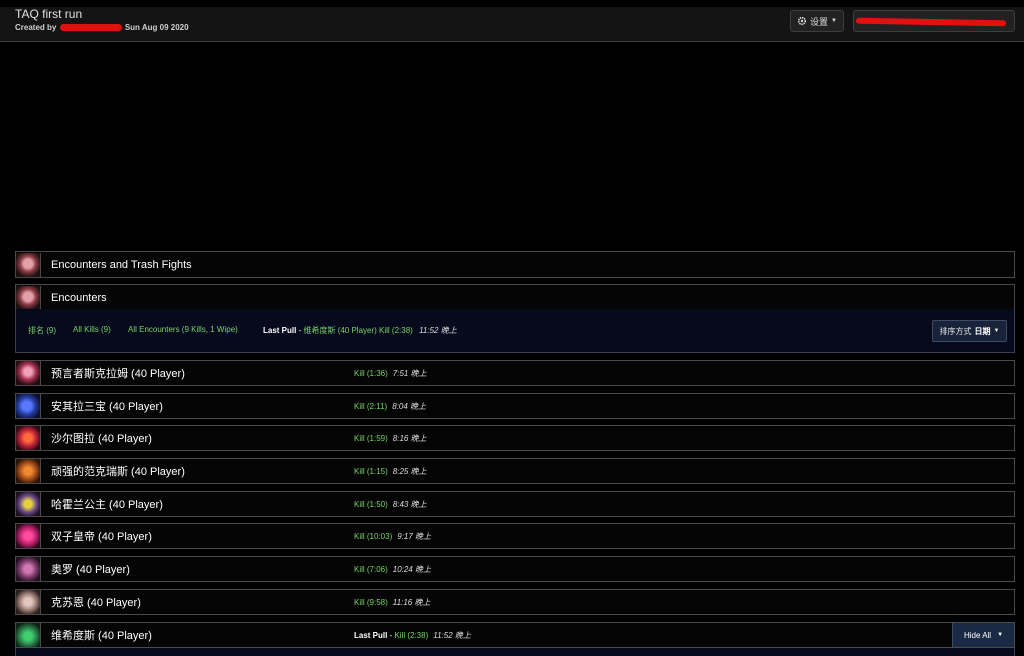  What do you see at coordinates (90, 570) in the screenshot?
I see `fight-name: 奥罗 (40 Player)` at bounding box center [90, 570].